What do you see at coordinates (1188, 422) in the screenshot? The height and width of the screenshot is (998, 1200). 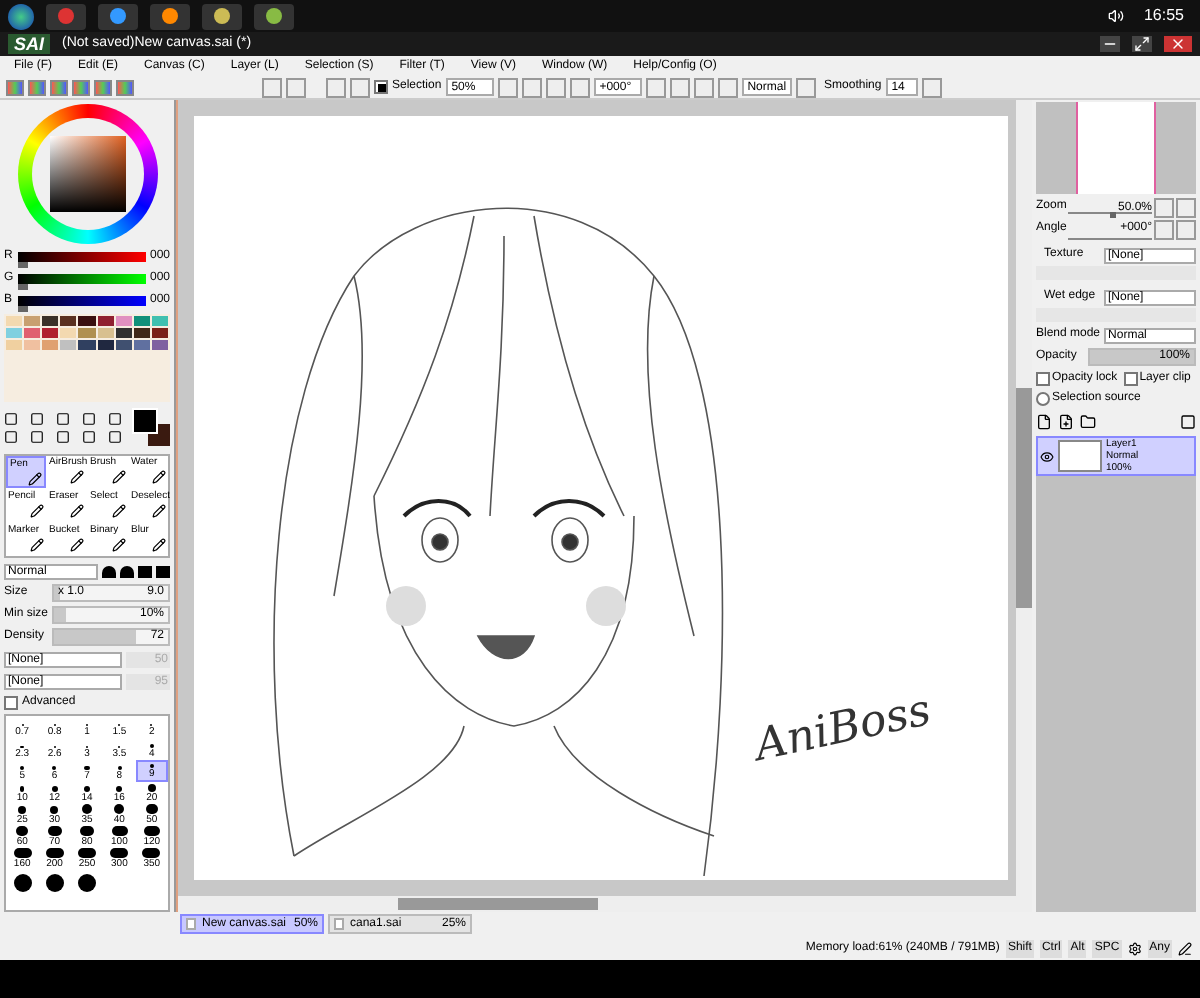 I see `mask-icon` at bounding box center [1188, 422].